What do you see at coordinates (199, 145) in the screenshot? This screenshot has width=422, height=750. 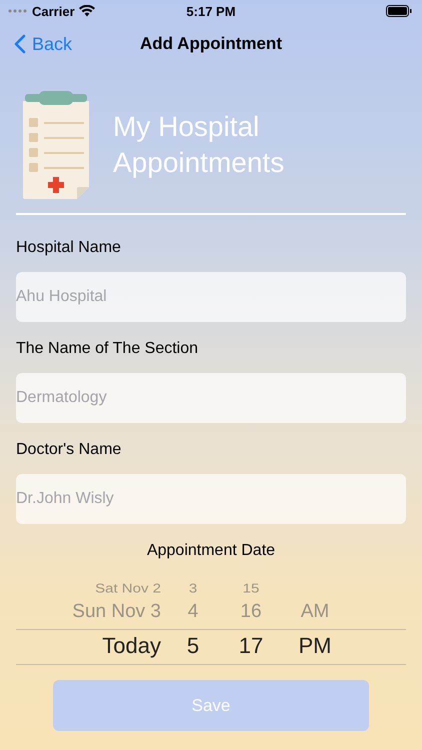 I see `app-title: My Hospital Appointments` at bounding box center [199, 145].